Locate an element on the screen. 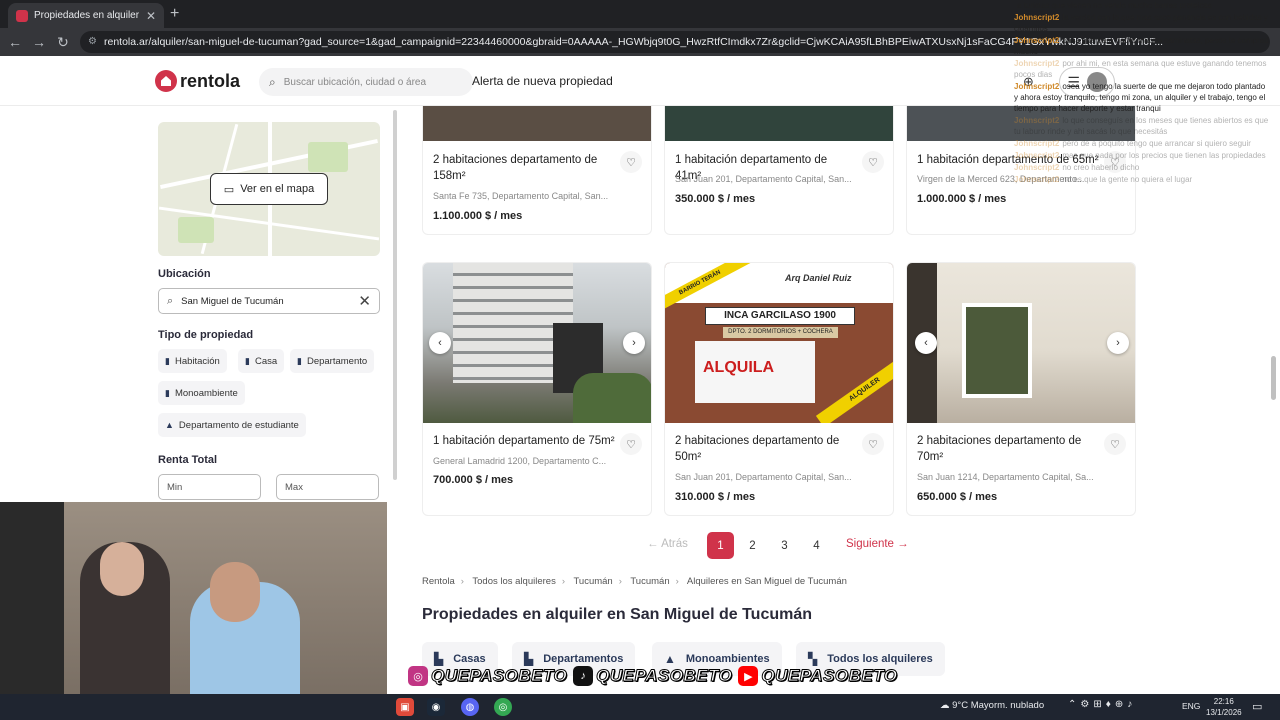 This screenshot has height=720, width=1280. logo-text: rentola is located at coordinates (210, 80).